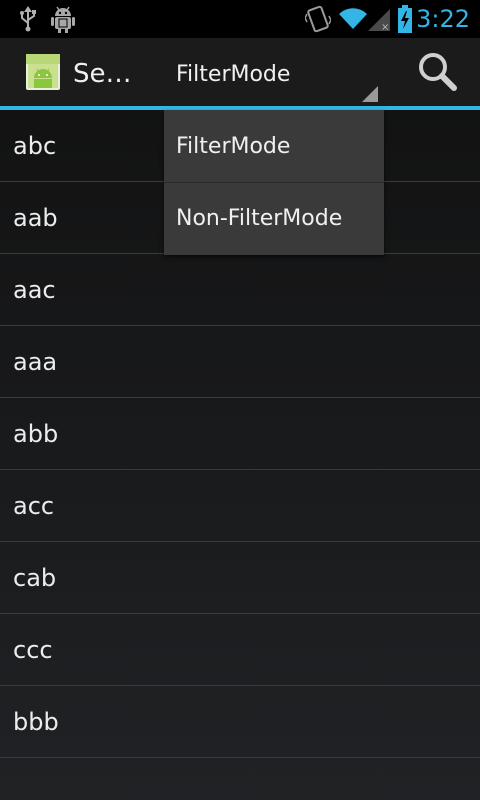 This screenshot has height=800, width=480. Describe the element at coordinates (35, 145) in the screenshot. I see `list-item-label: abc` at that location.